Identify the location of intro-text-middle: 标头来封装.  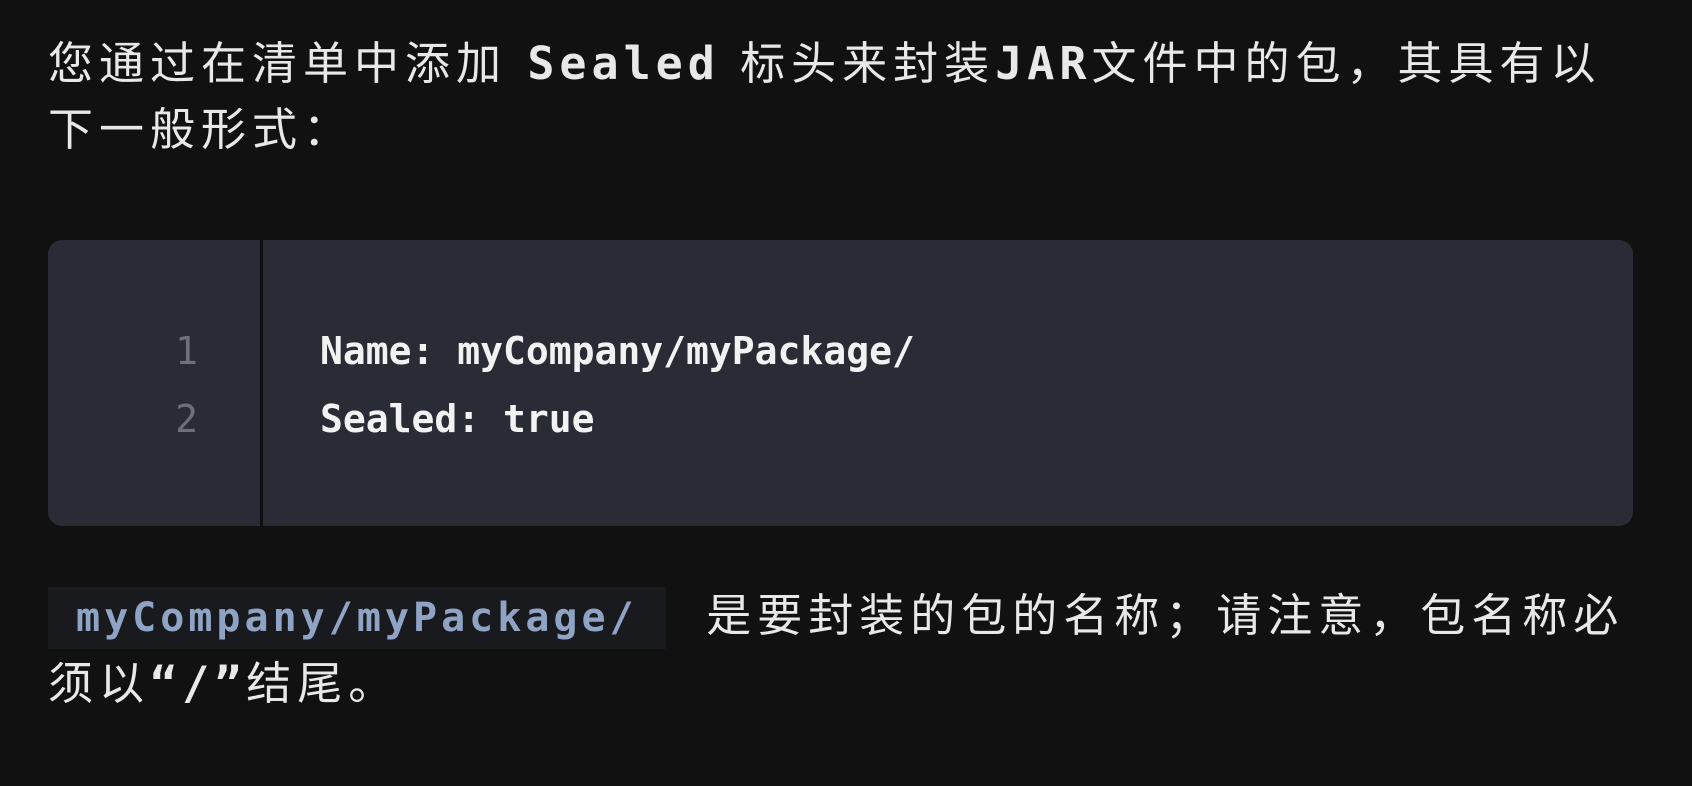
(857, 63).